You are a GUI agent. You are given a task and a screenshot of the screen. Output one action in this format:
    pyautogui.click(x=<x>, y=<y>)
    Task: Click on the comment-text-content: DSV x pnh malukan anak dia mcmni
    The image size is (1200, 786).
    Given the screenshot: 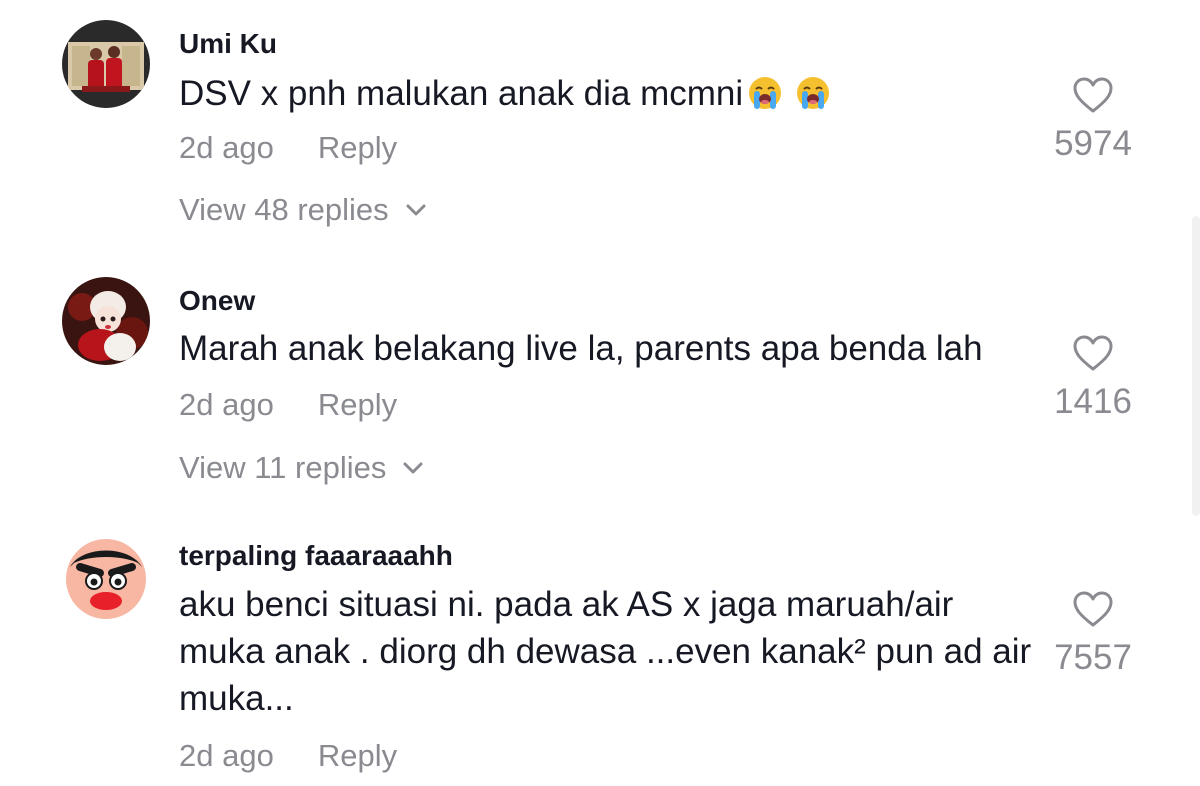 What is the action you would take?
    pyautogui.click(x=461, y=93)
    